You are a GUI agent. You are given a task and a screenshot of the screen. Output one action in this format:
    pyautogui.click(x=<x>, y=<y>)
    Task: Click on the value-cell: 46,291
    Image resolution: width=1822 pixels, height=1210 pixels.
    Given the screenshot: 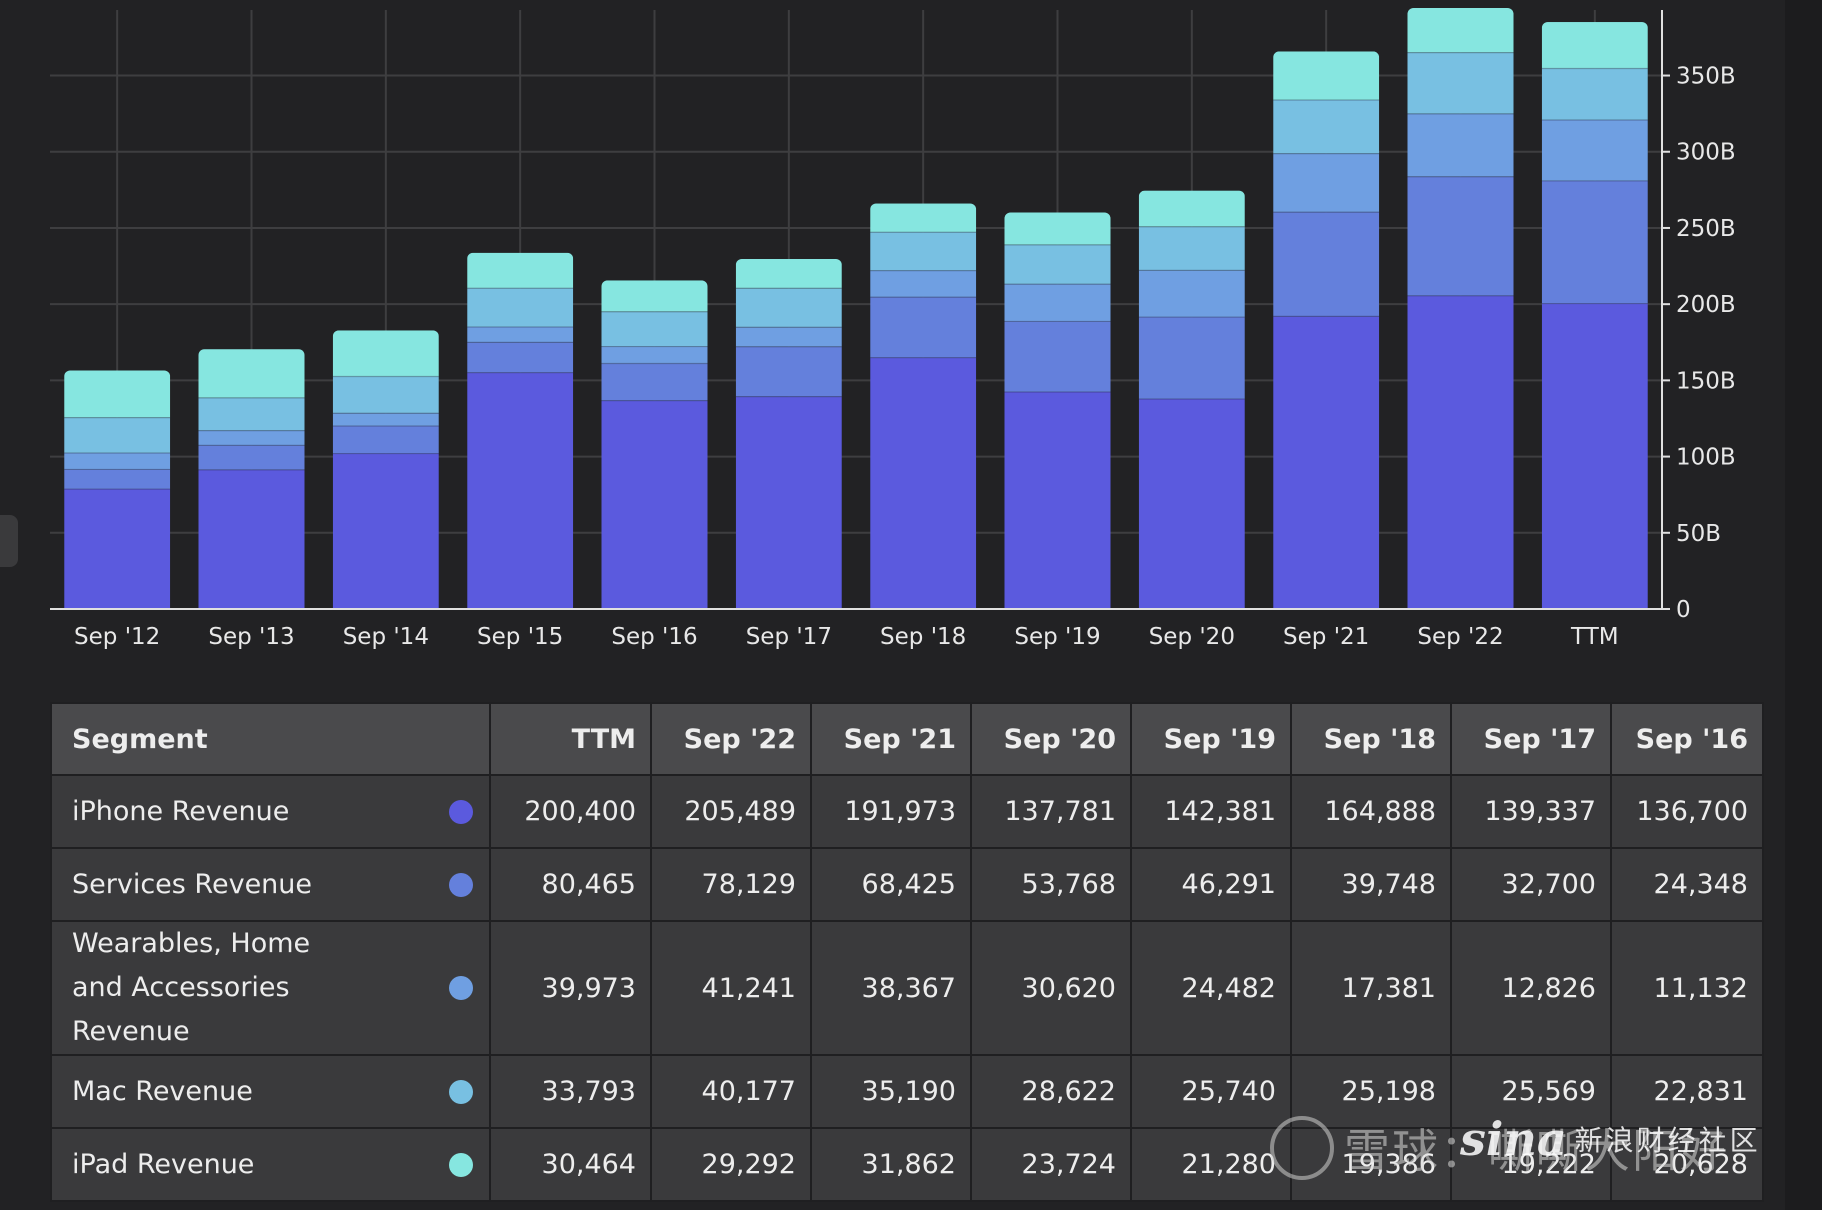 What is the action you would take?
    pyautogui.click(x=1211, y=884)
    